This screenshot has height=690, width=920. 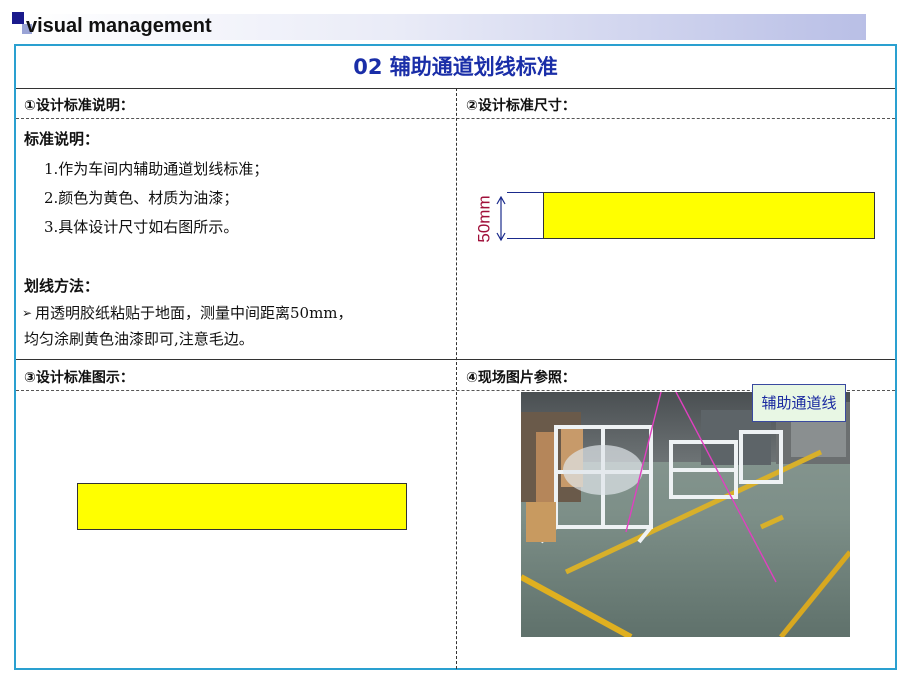 I want to click on dimension-indicator: 50mm, so click(x=490, y=219).